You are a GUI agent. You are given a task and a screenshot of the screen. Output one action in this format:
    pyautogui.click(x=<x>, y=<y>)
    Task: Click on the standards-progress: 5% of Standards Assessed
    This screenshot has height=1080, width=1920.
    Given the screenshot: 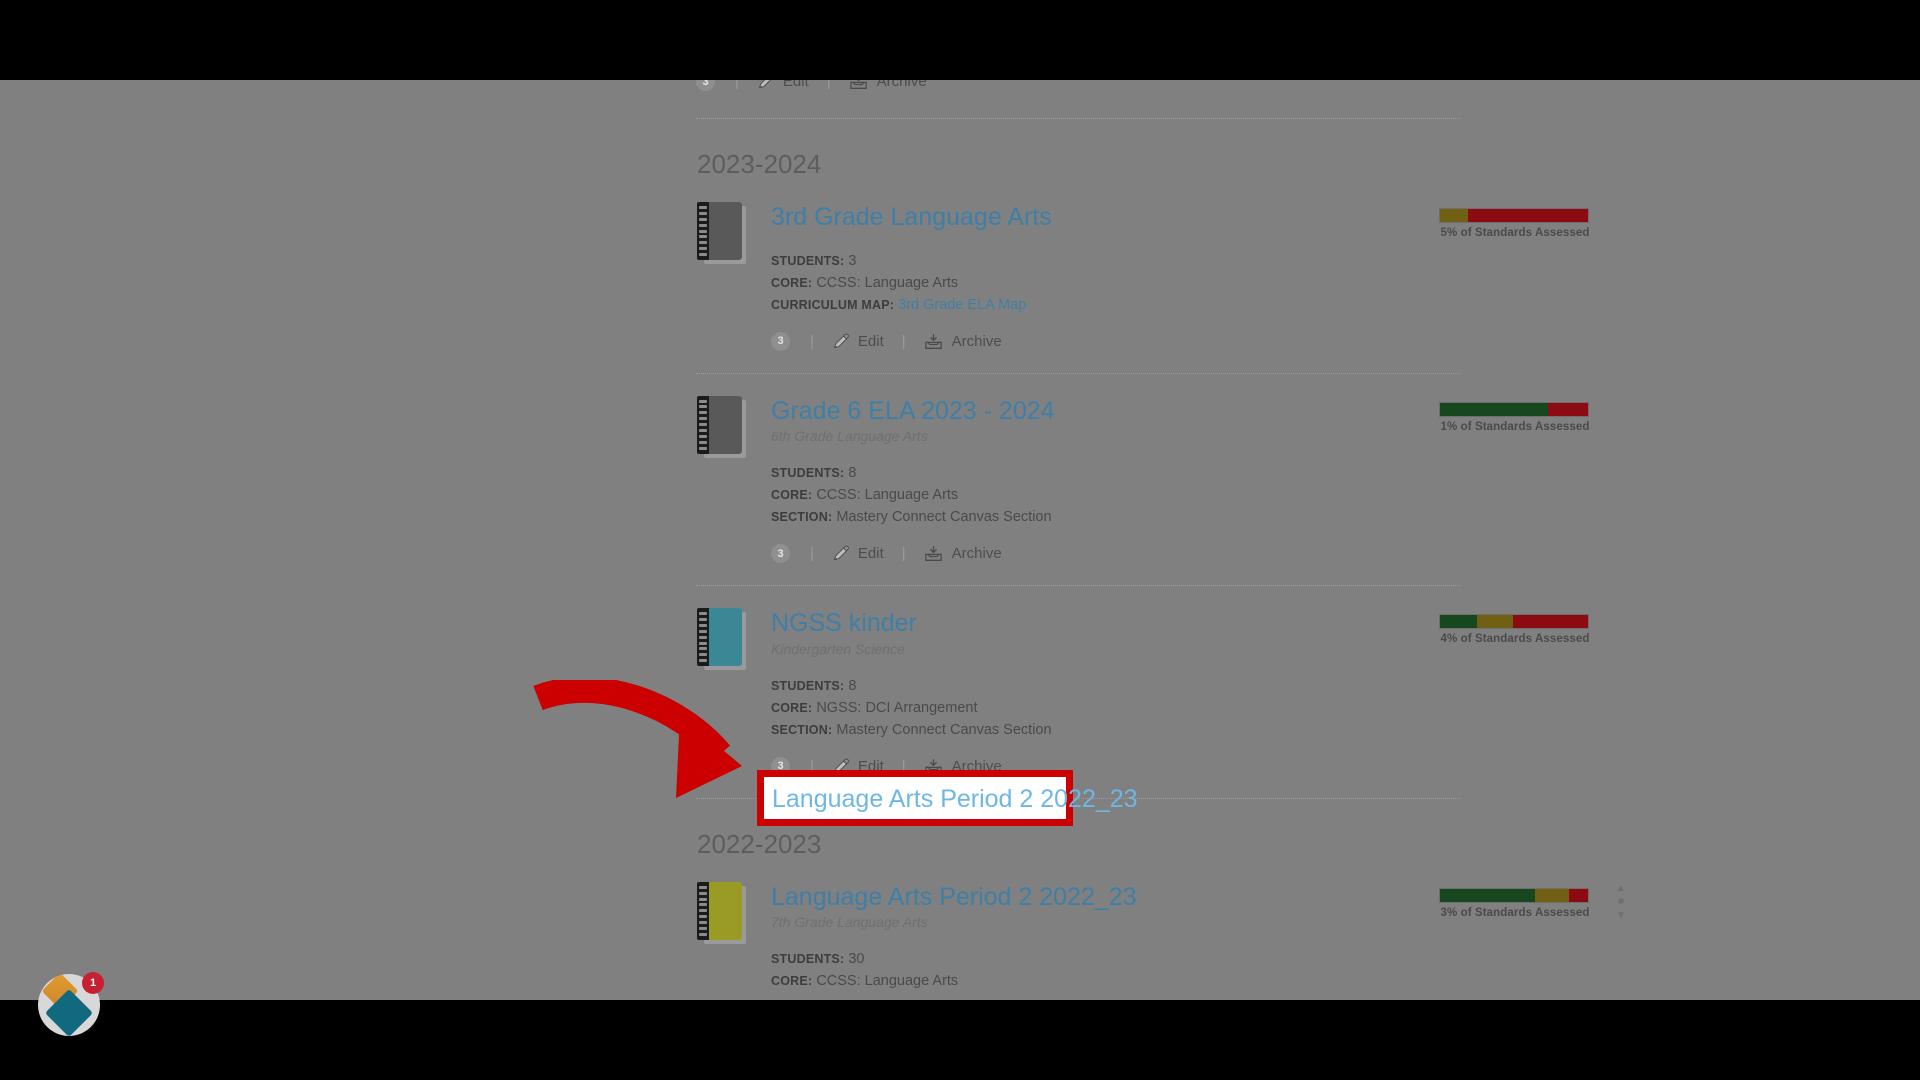 What is the action you would take?
    pyautogui.click(x=1515, y=223)
    